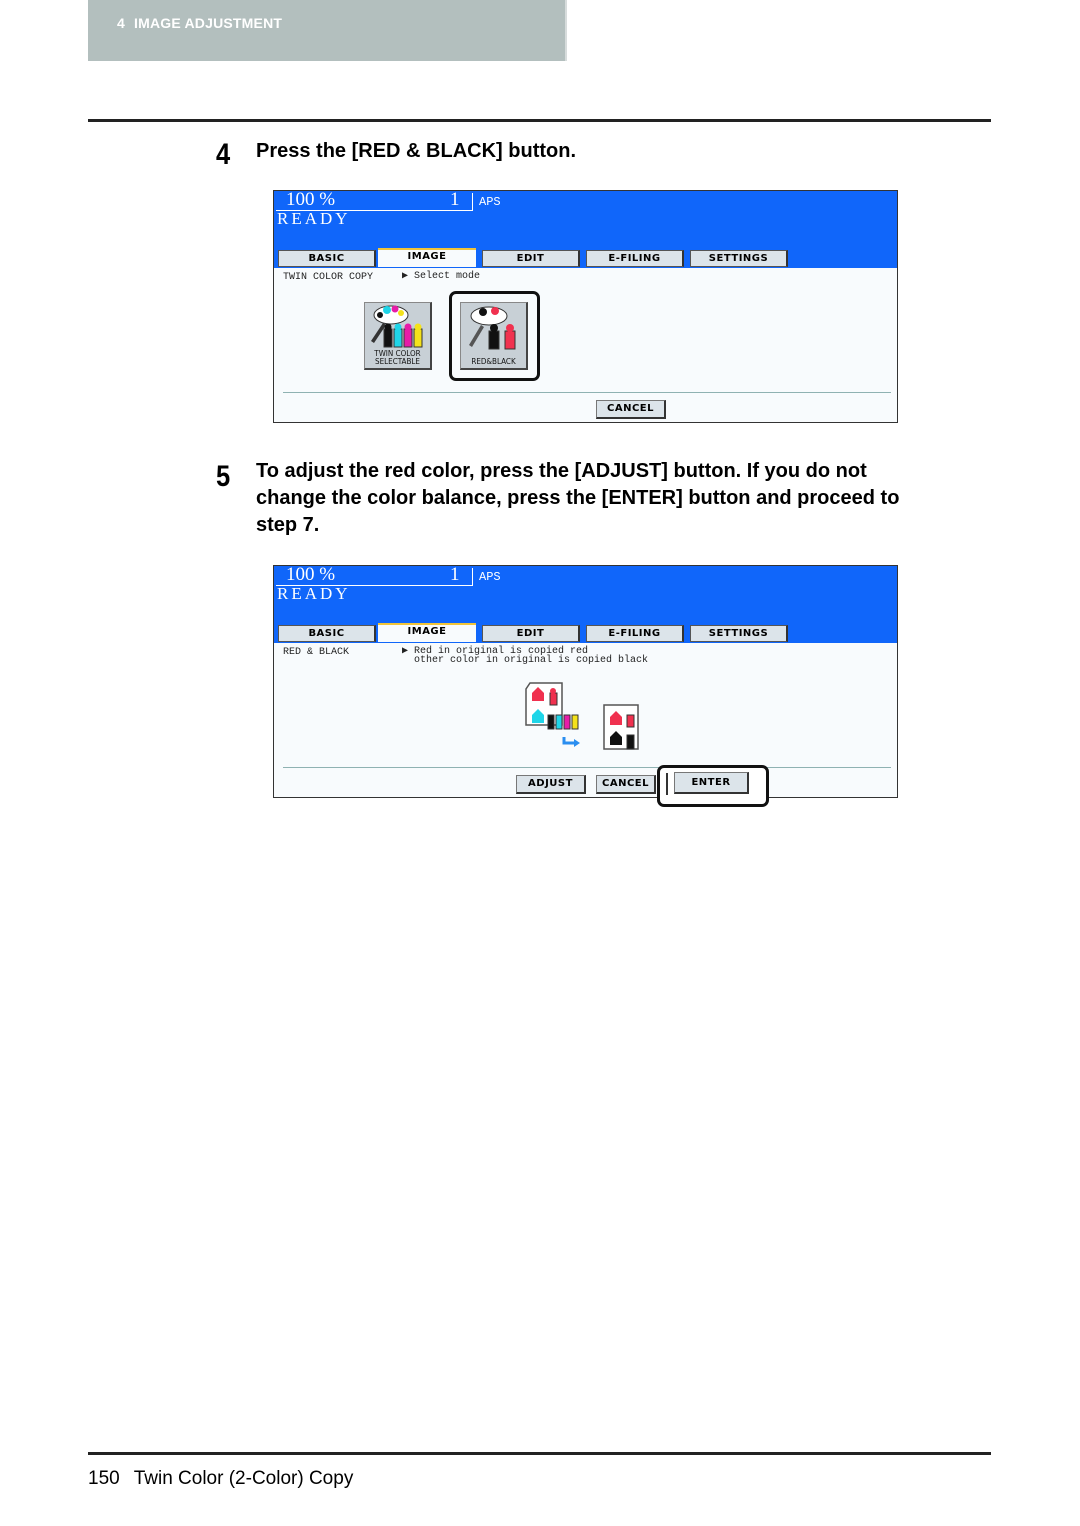 The image size is (1080, 1526). I want to click on mode-label: RED & BLACK, so click(316, 652).